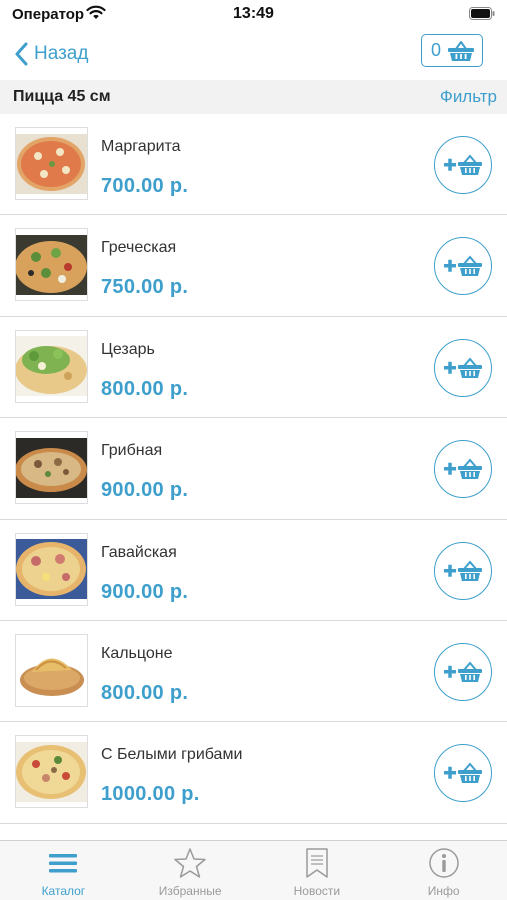  I want to click on tab-news: Новости, so click(317, 870).